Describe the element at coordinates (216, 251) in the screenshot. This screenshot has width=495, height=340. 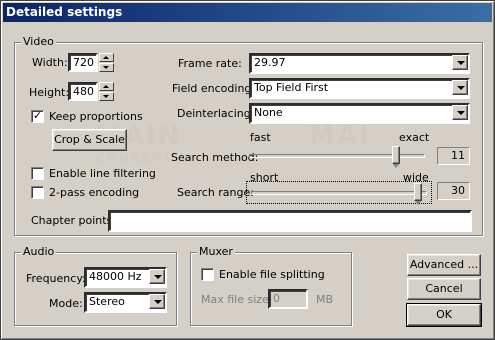
I see `muxer-legend: Muxer` at that location.